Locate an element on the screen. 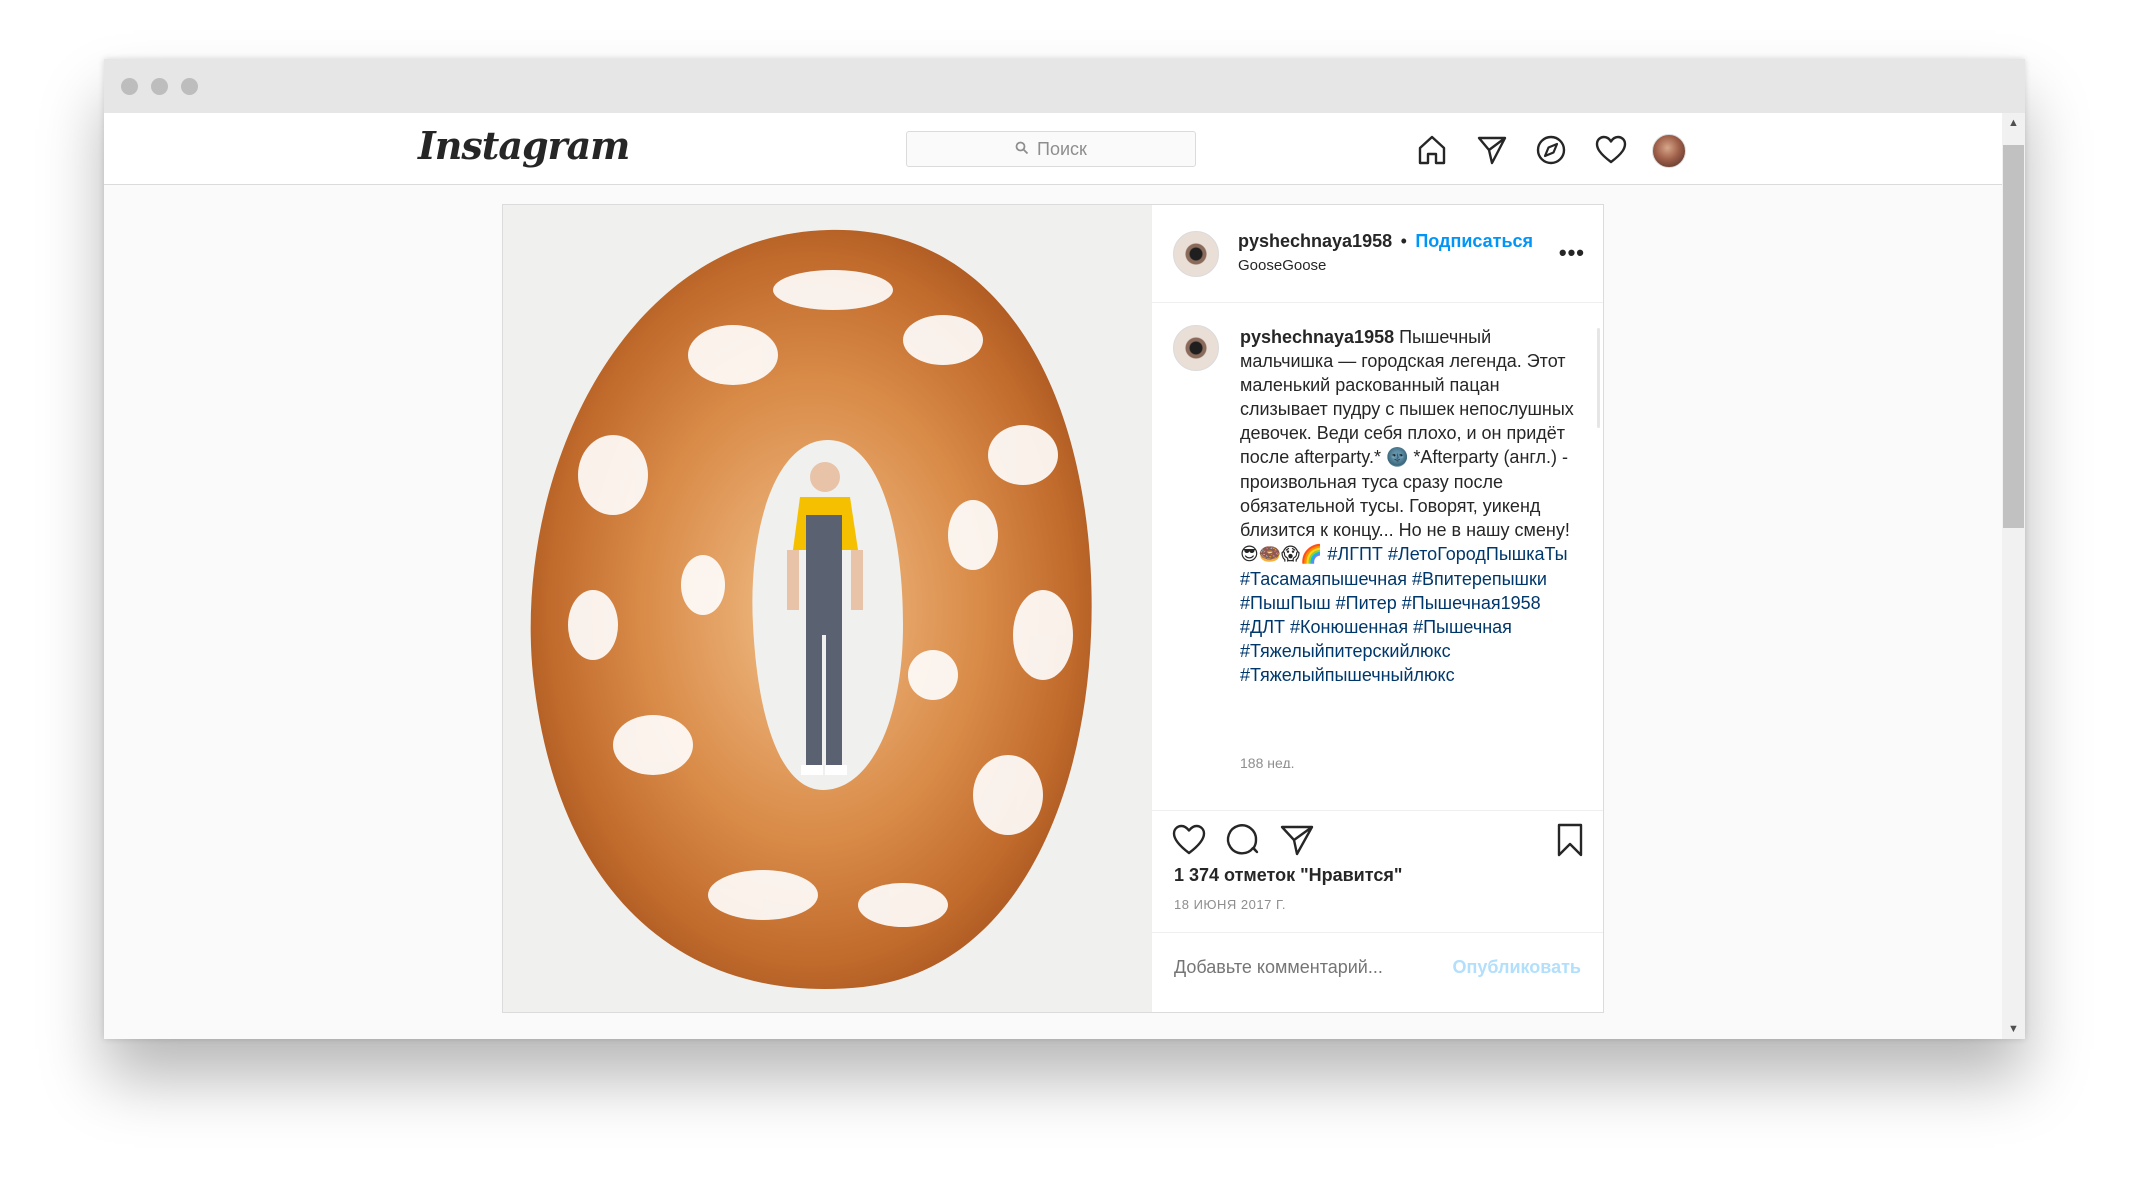 Image resolution: width=2130 pixels, height=1188 pixels. instagram-logo: Instagram is located at coordinates (524, 145).